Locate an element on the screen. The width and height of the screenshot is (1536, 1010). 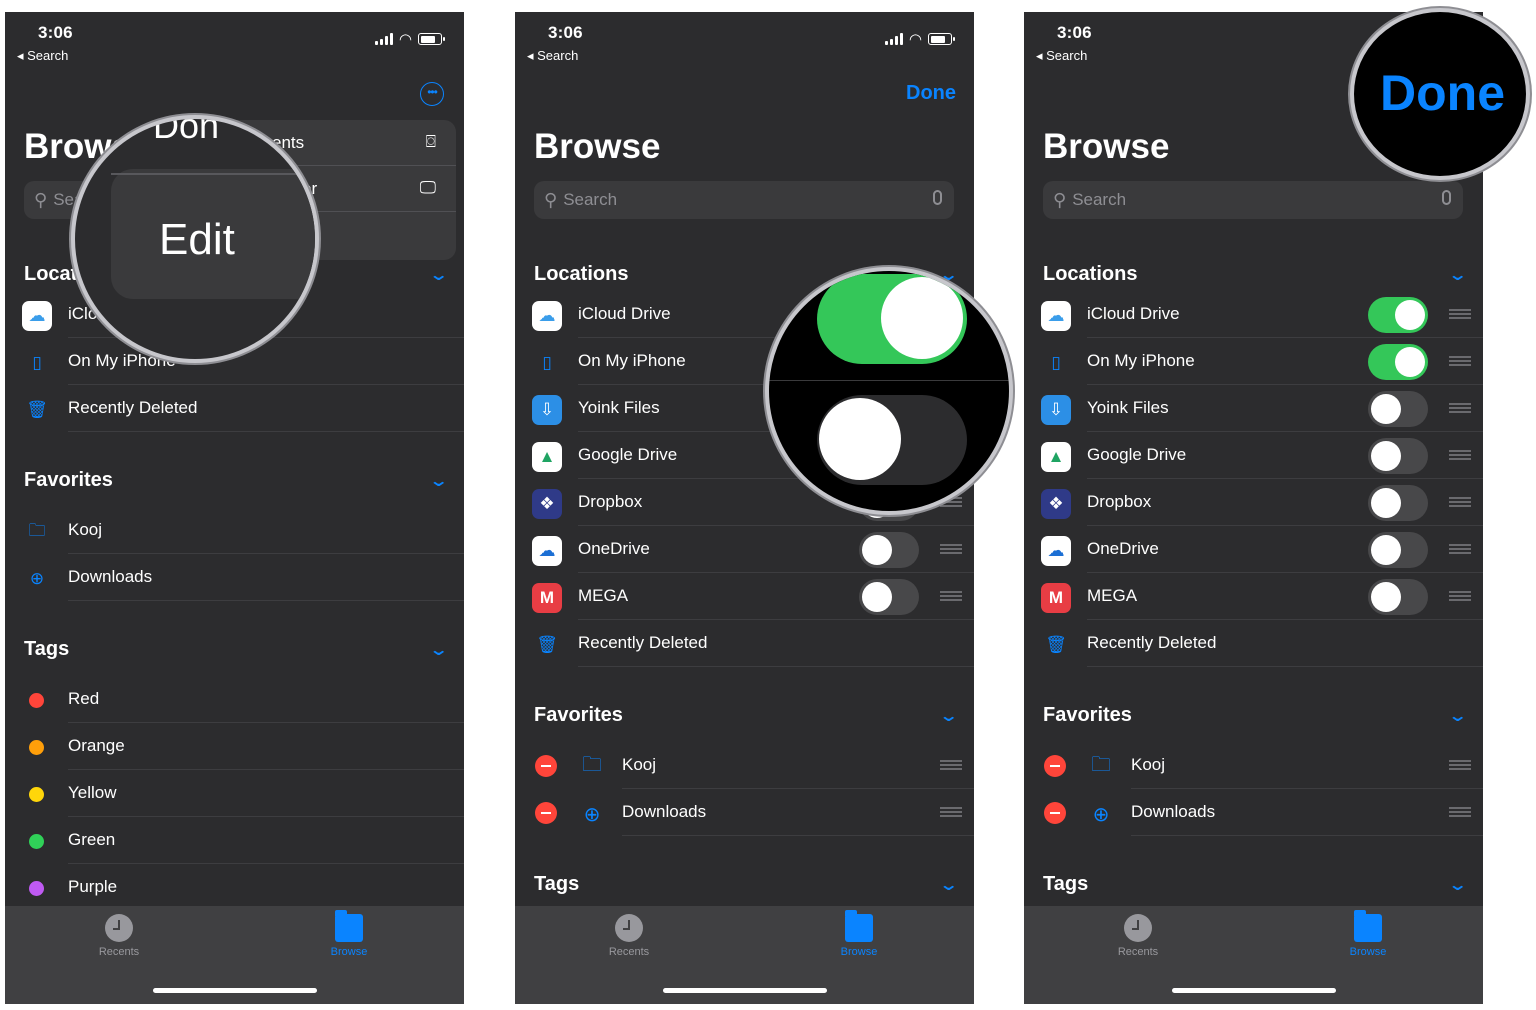
magnifier-done-text: Don is located at coordinates (186, 130).